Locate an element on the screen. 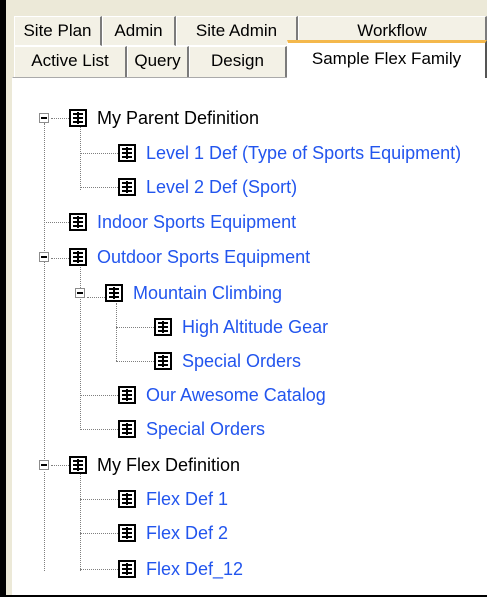 The image size is (487, 597). tab-query: Query is located at coordinates (158, 62).